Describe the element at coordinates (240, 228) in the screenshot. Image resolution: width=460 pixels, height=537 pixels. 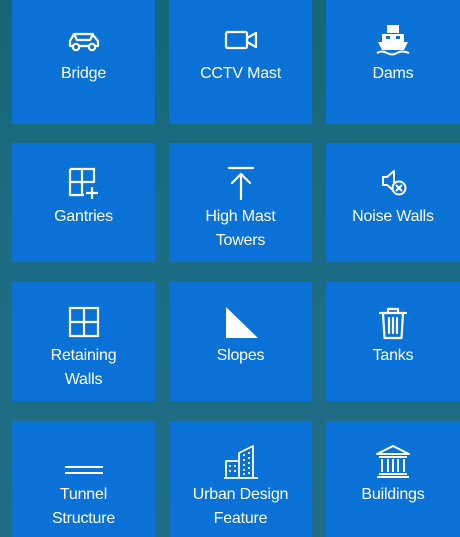
I see `tile-label: High Mast Towers` at that location.